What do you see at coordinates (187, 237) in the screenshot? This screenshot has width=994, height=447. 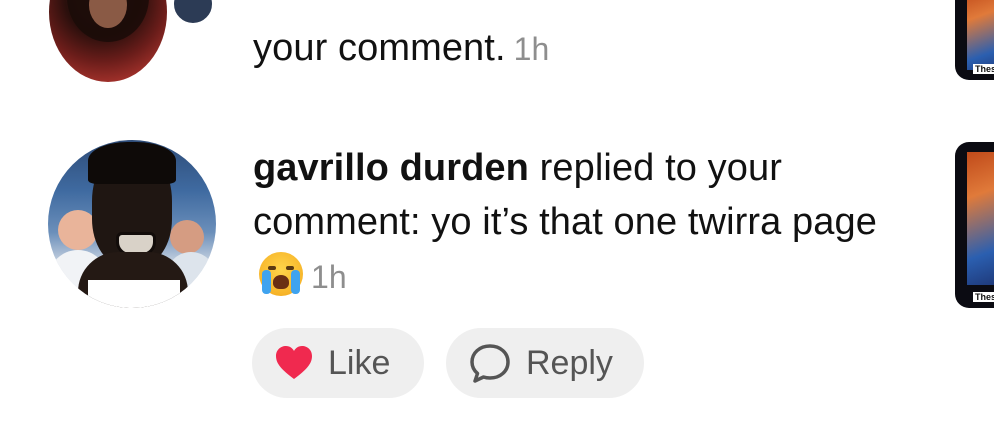 I see `background-person` at bounding box center [187, 237].